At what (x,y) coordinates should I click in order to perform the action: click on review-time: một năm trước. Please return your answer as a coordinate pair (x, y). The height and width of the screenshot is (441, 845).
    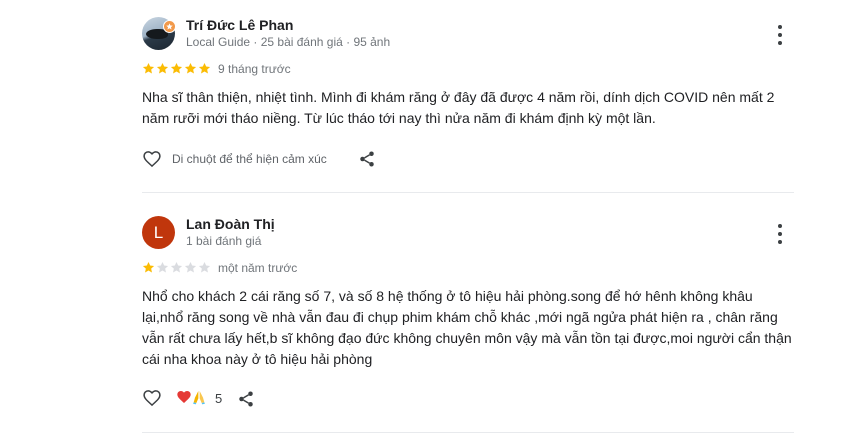
    Looking at the image, I should click on (258, 268).